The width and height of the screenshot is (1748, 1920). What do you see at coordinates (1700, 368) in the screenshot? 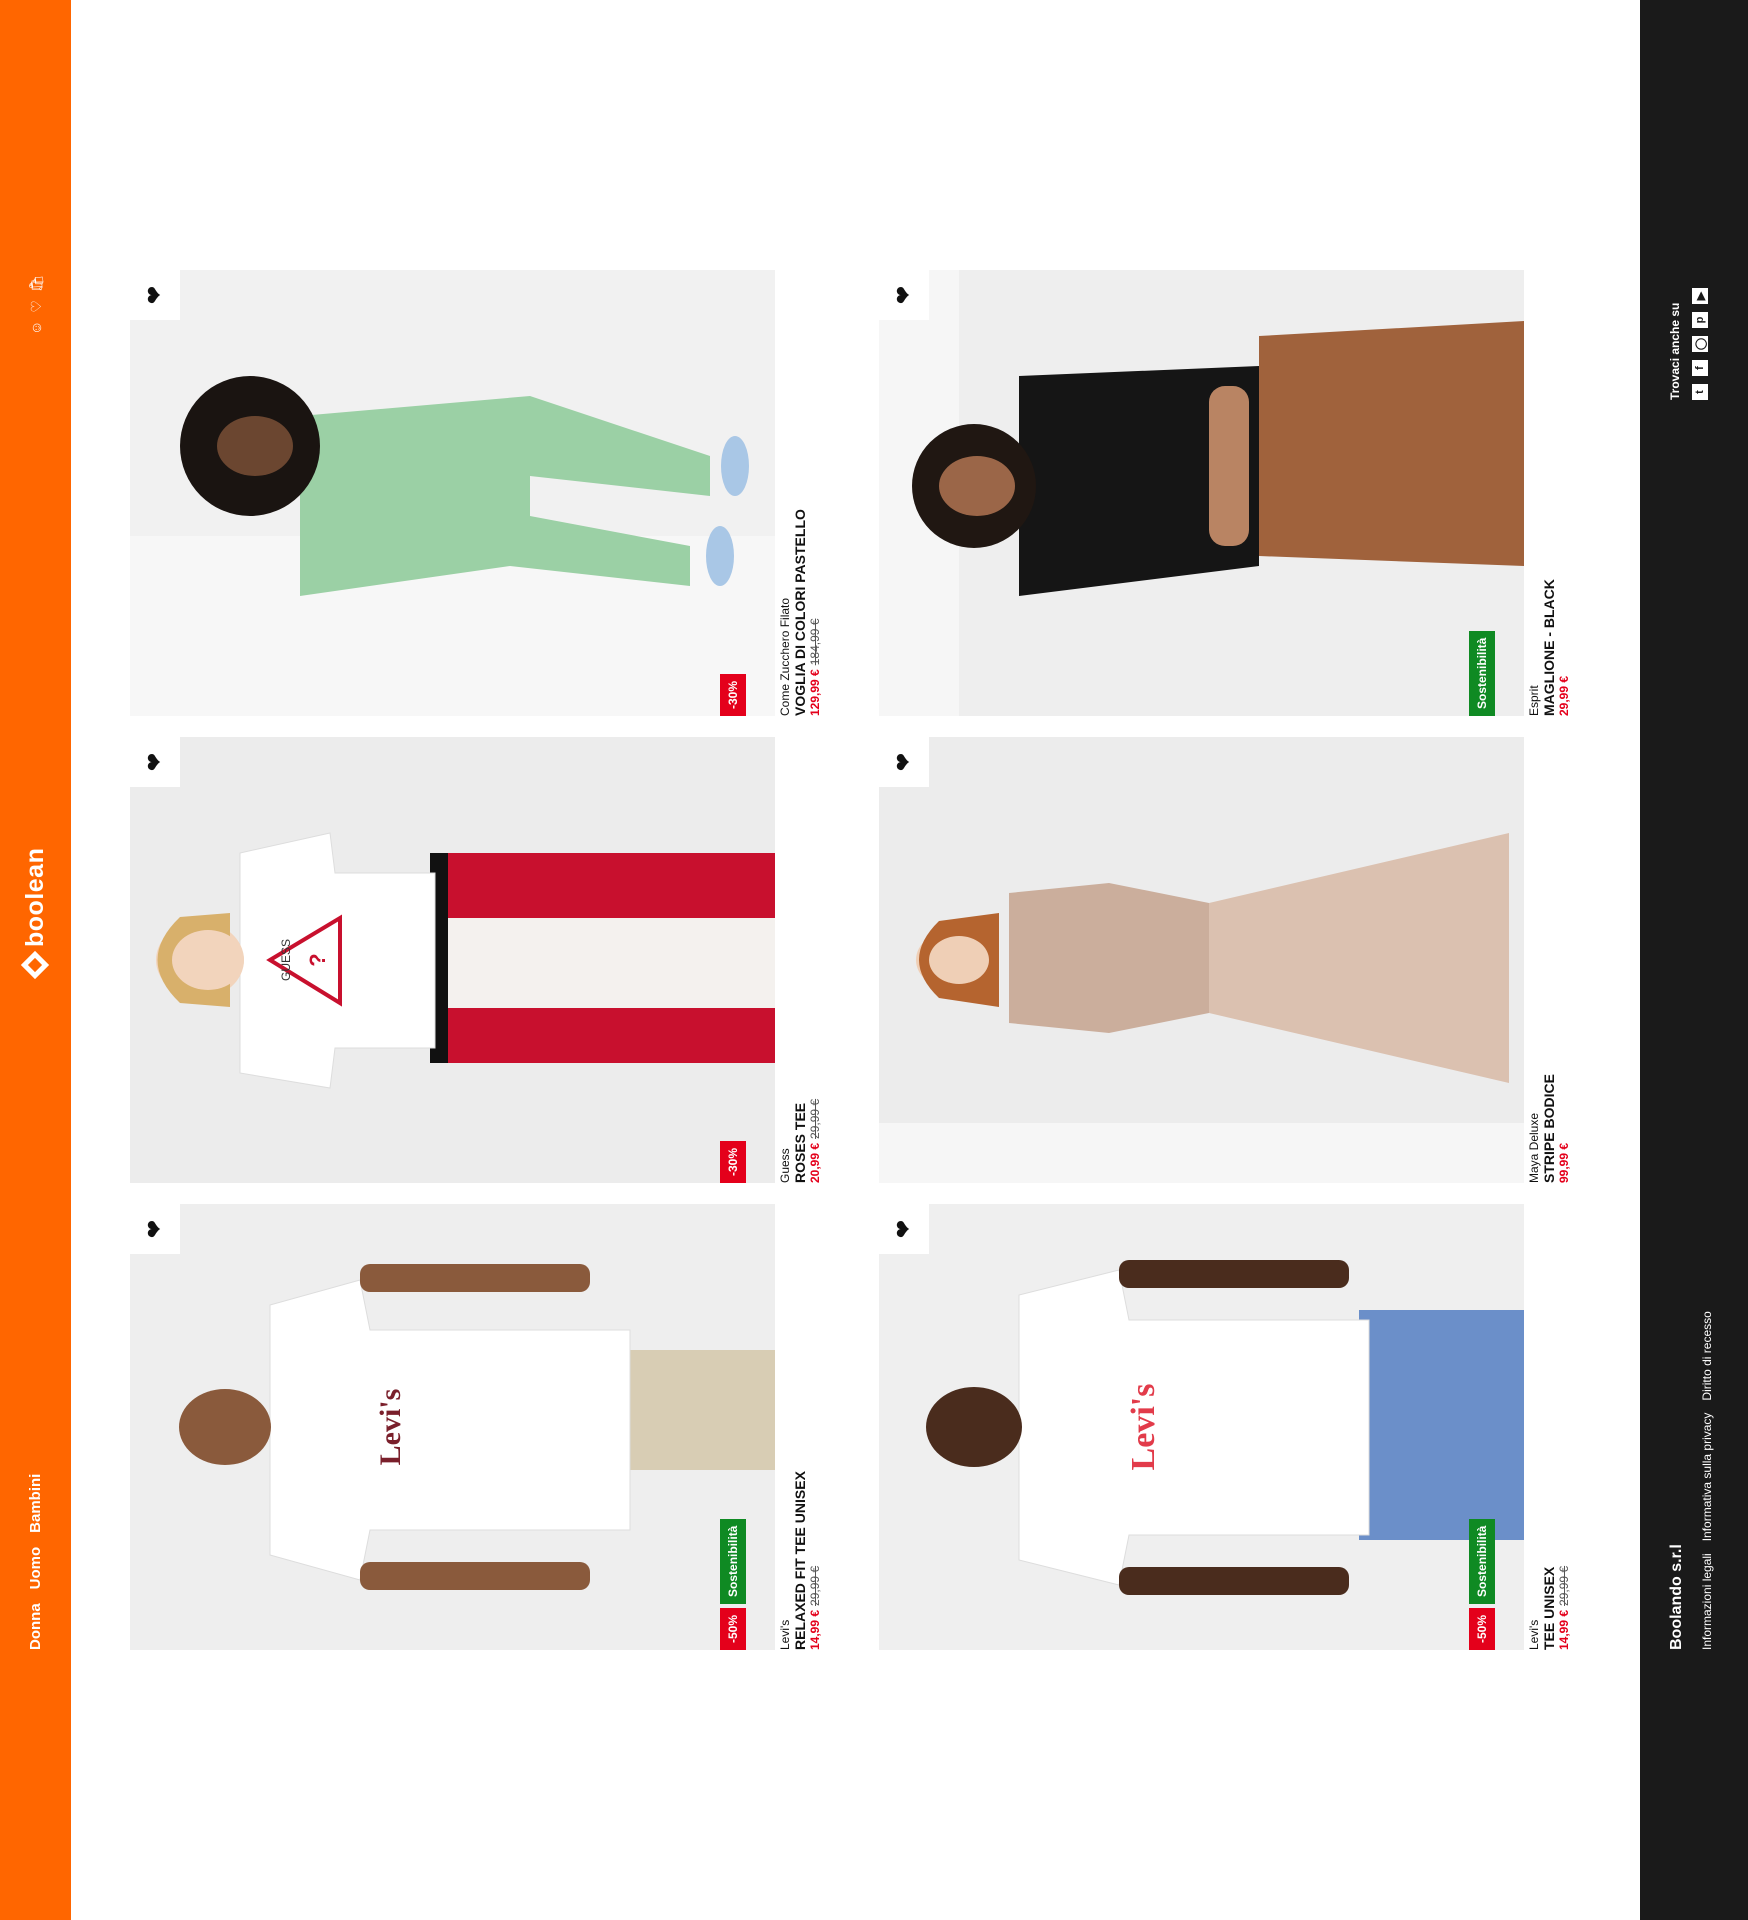
I see `facebook-icon: f` at bounding box center [1700, 368].